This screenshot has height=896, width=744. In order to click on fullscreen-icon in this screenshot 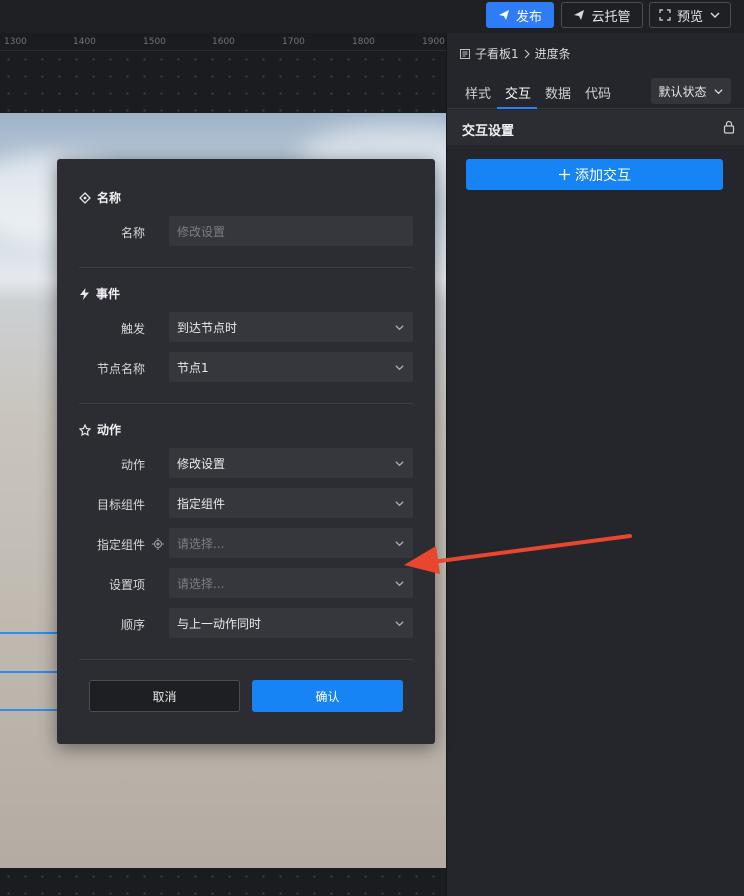, I will do `click(665, 15)`.